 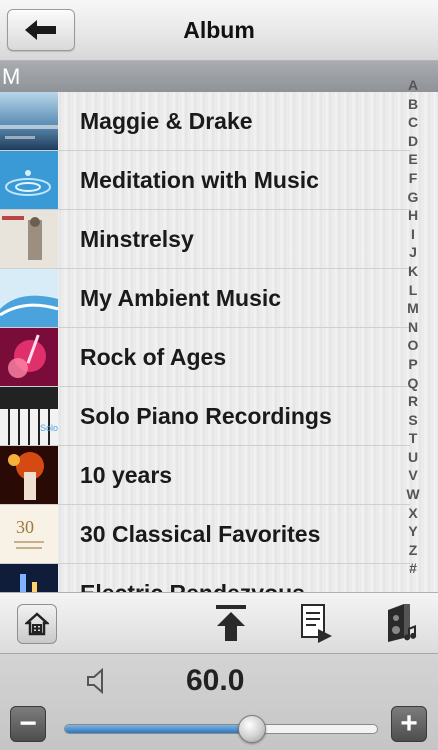 What do you see at coordinates (413, 85) in the screenshot?
I see `index-letter: A` at bounding box center [413, 85].